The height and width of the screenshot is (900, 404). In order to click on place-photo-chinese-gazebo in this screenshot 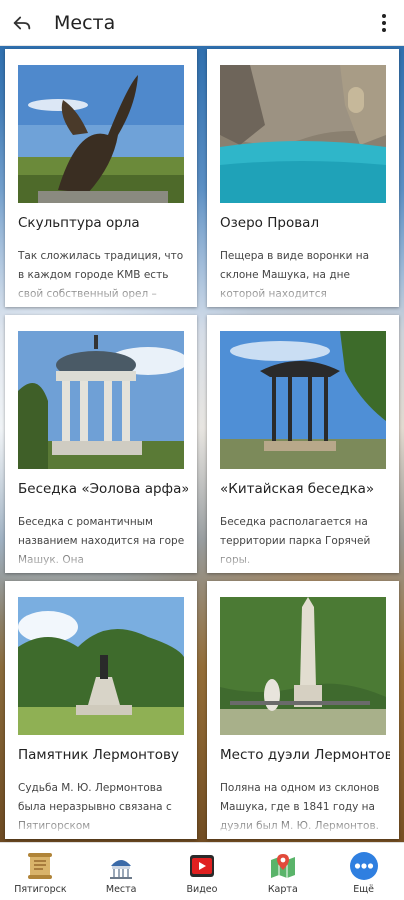, I will do `click(303, 400)`.